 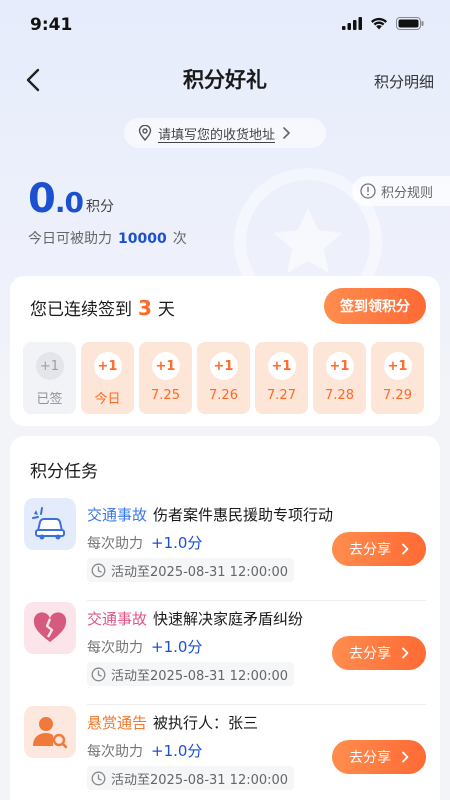 What do you see at coordinates (166, 310) in the screenshot?
I see `signin-title-suffix: 天` at bounding box center [166, 310].